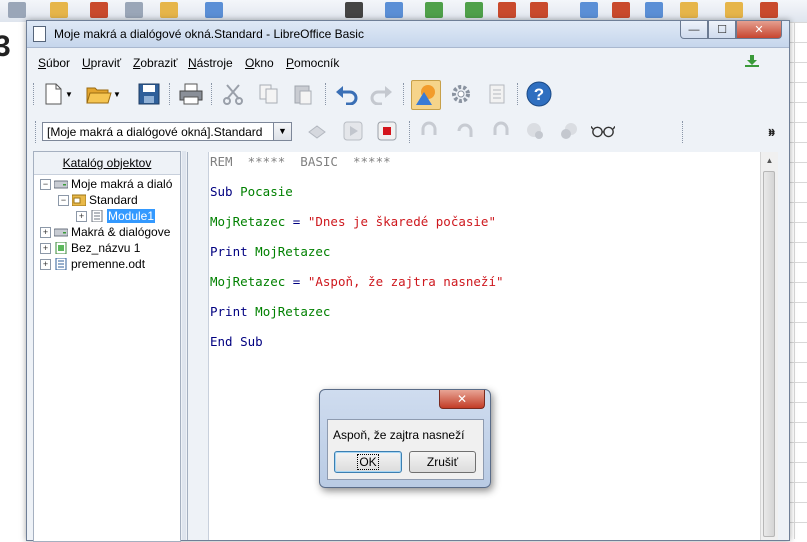 The height and width of the screenshot is (542, 807). What do you see at coordinates (381, 94) in the screenshot?
I see `redo-icon` at bounding box center [381, 94].